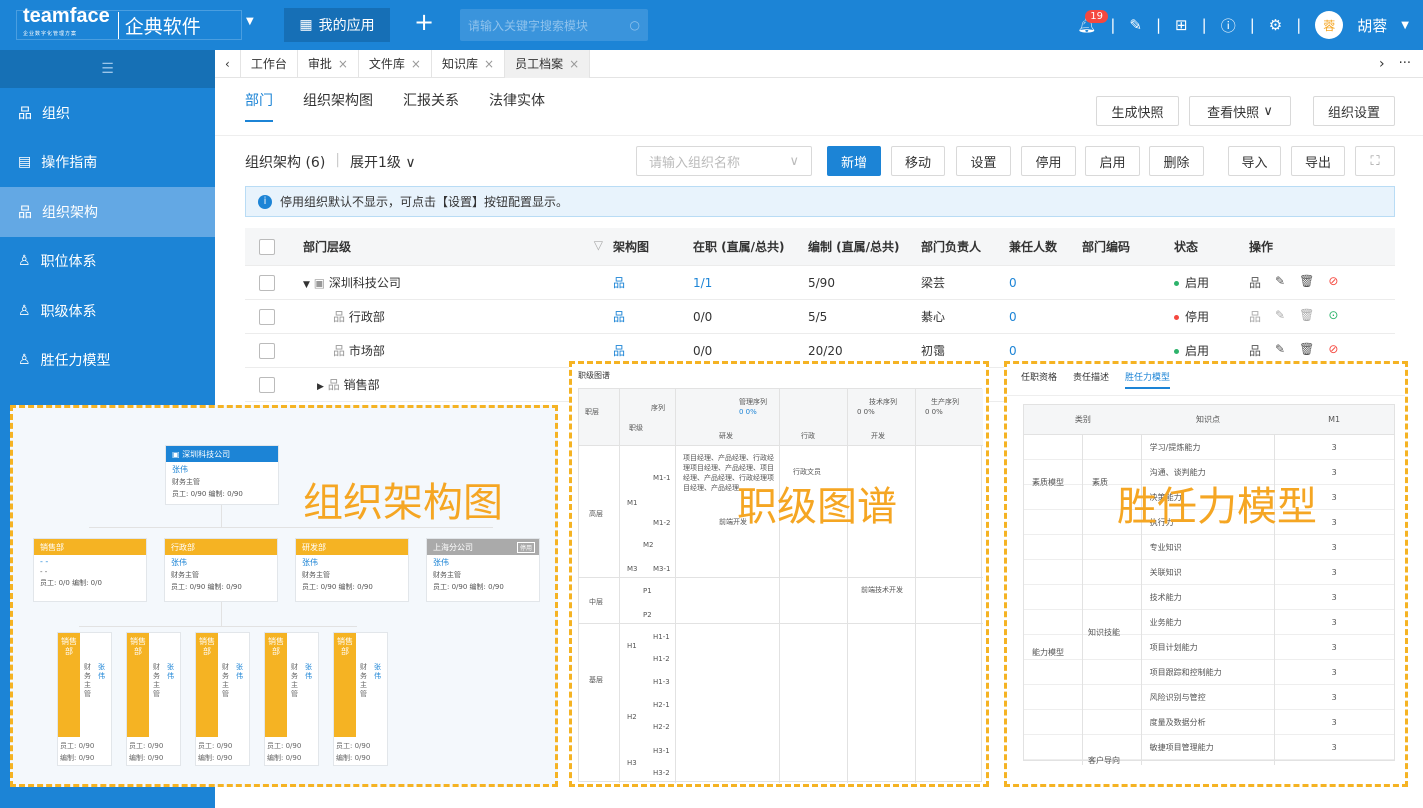 This screenshot has height=808, width=1423. What do you see at coordinates (1039, 379) in the screenshot?
I see `tab-qualification: 任职资格` at bounding box center [1039, 379].